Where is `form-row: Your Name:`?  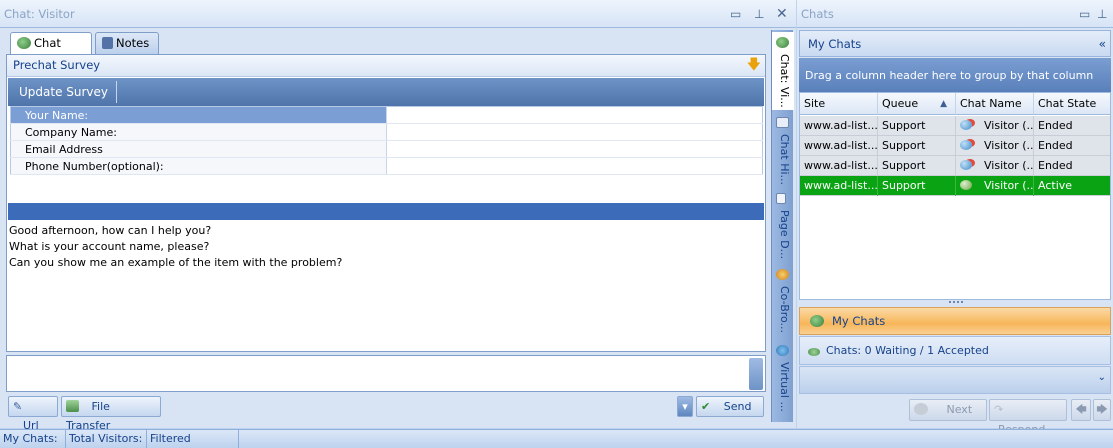
form-row: Your Name: is located at coordinates (386, 115).